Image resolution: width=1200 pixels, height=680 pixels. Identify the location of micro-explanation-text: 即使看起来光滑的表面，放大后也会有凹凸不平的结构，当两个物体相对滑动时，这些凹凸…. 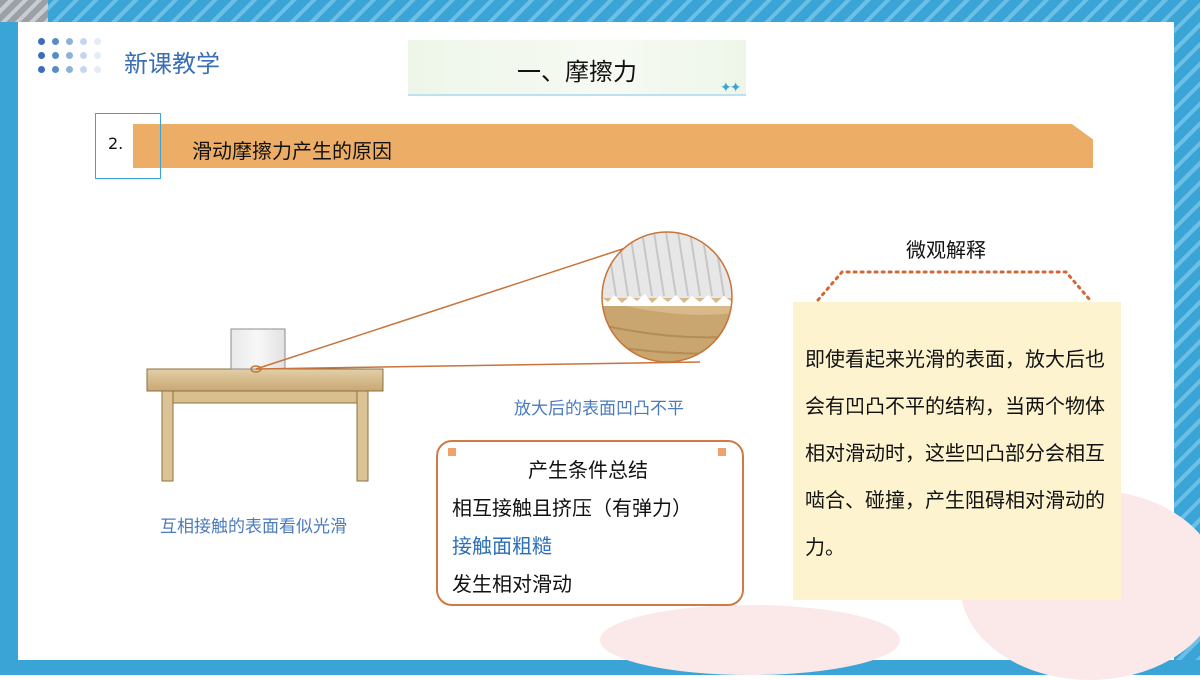
(955, 453).